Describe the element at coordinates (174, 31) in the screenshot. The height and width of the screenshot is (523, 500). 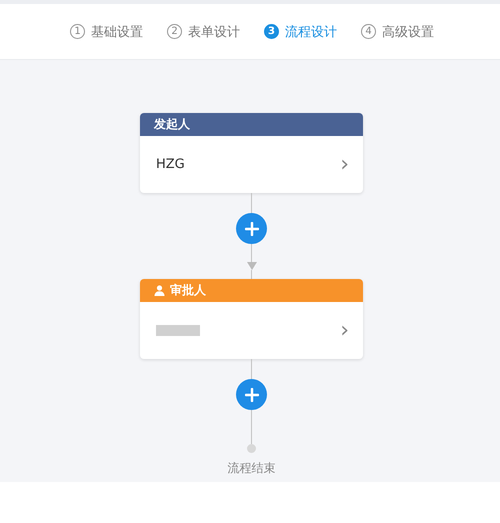
I see `step-number: 2` at that location.